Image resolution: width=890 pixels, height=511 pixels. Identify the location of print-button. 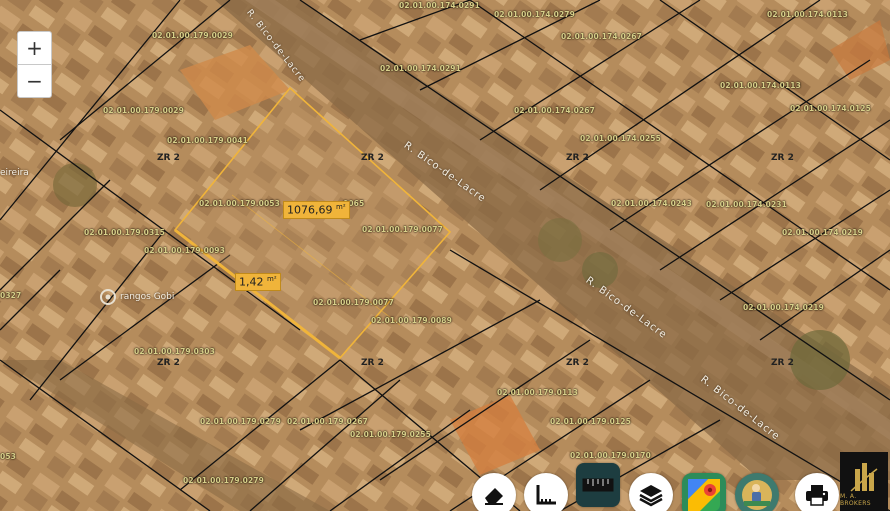
(817, 492).